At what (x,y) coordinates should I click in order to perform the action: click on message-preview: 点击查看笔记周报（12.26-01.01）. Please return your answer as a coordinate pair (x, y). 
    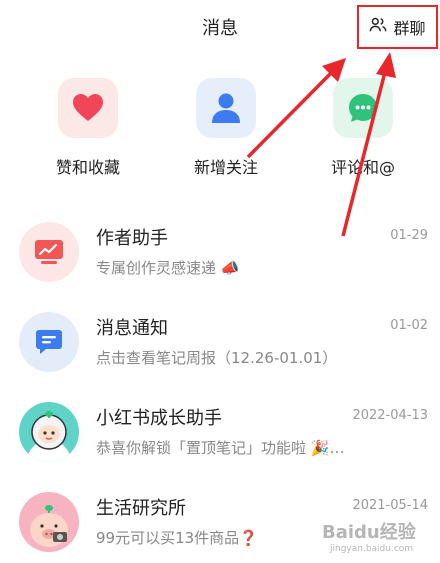
    Looking at the image, I should click on (217, 358).